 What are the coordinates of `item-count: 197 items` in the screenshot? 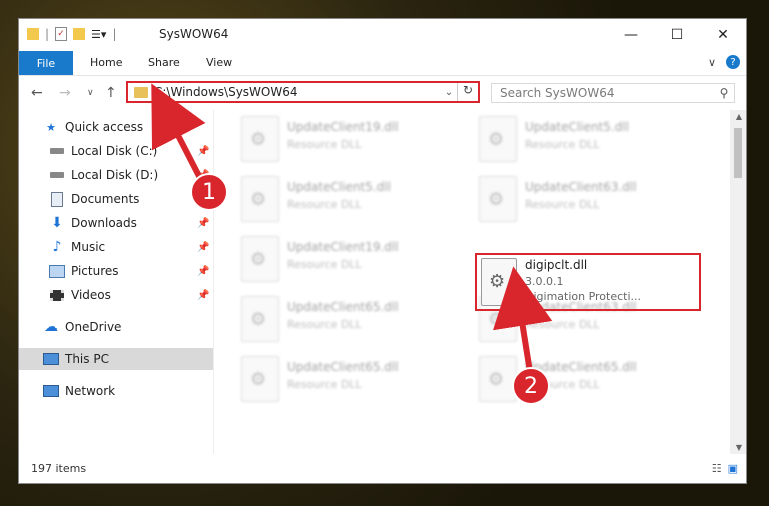 It's located at (59, 468).